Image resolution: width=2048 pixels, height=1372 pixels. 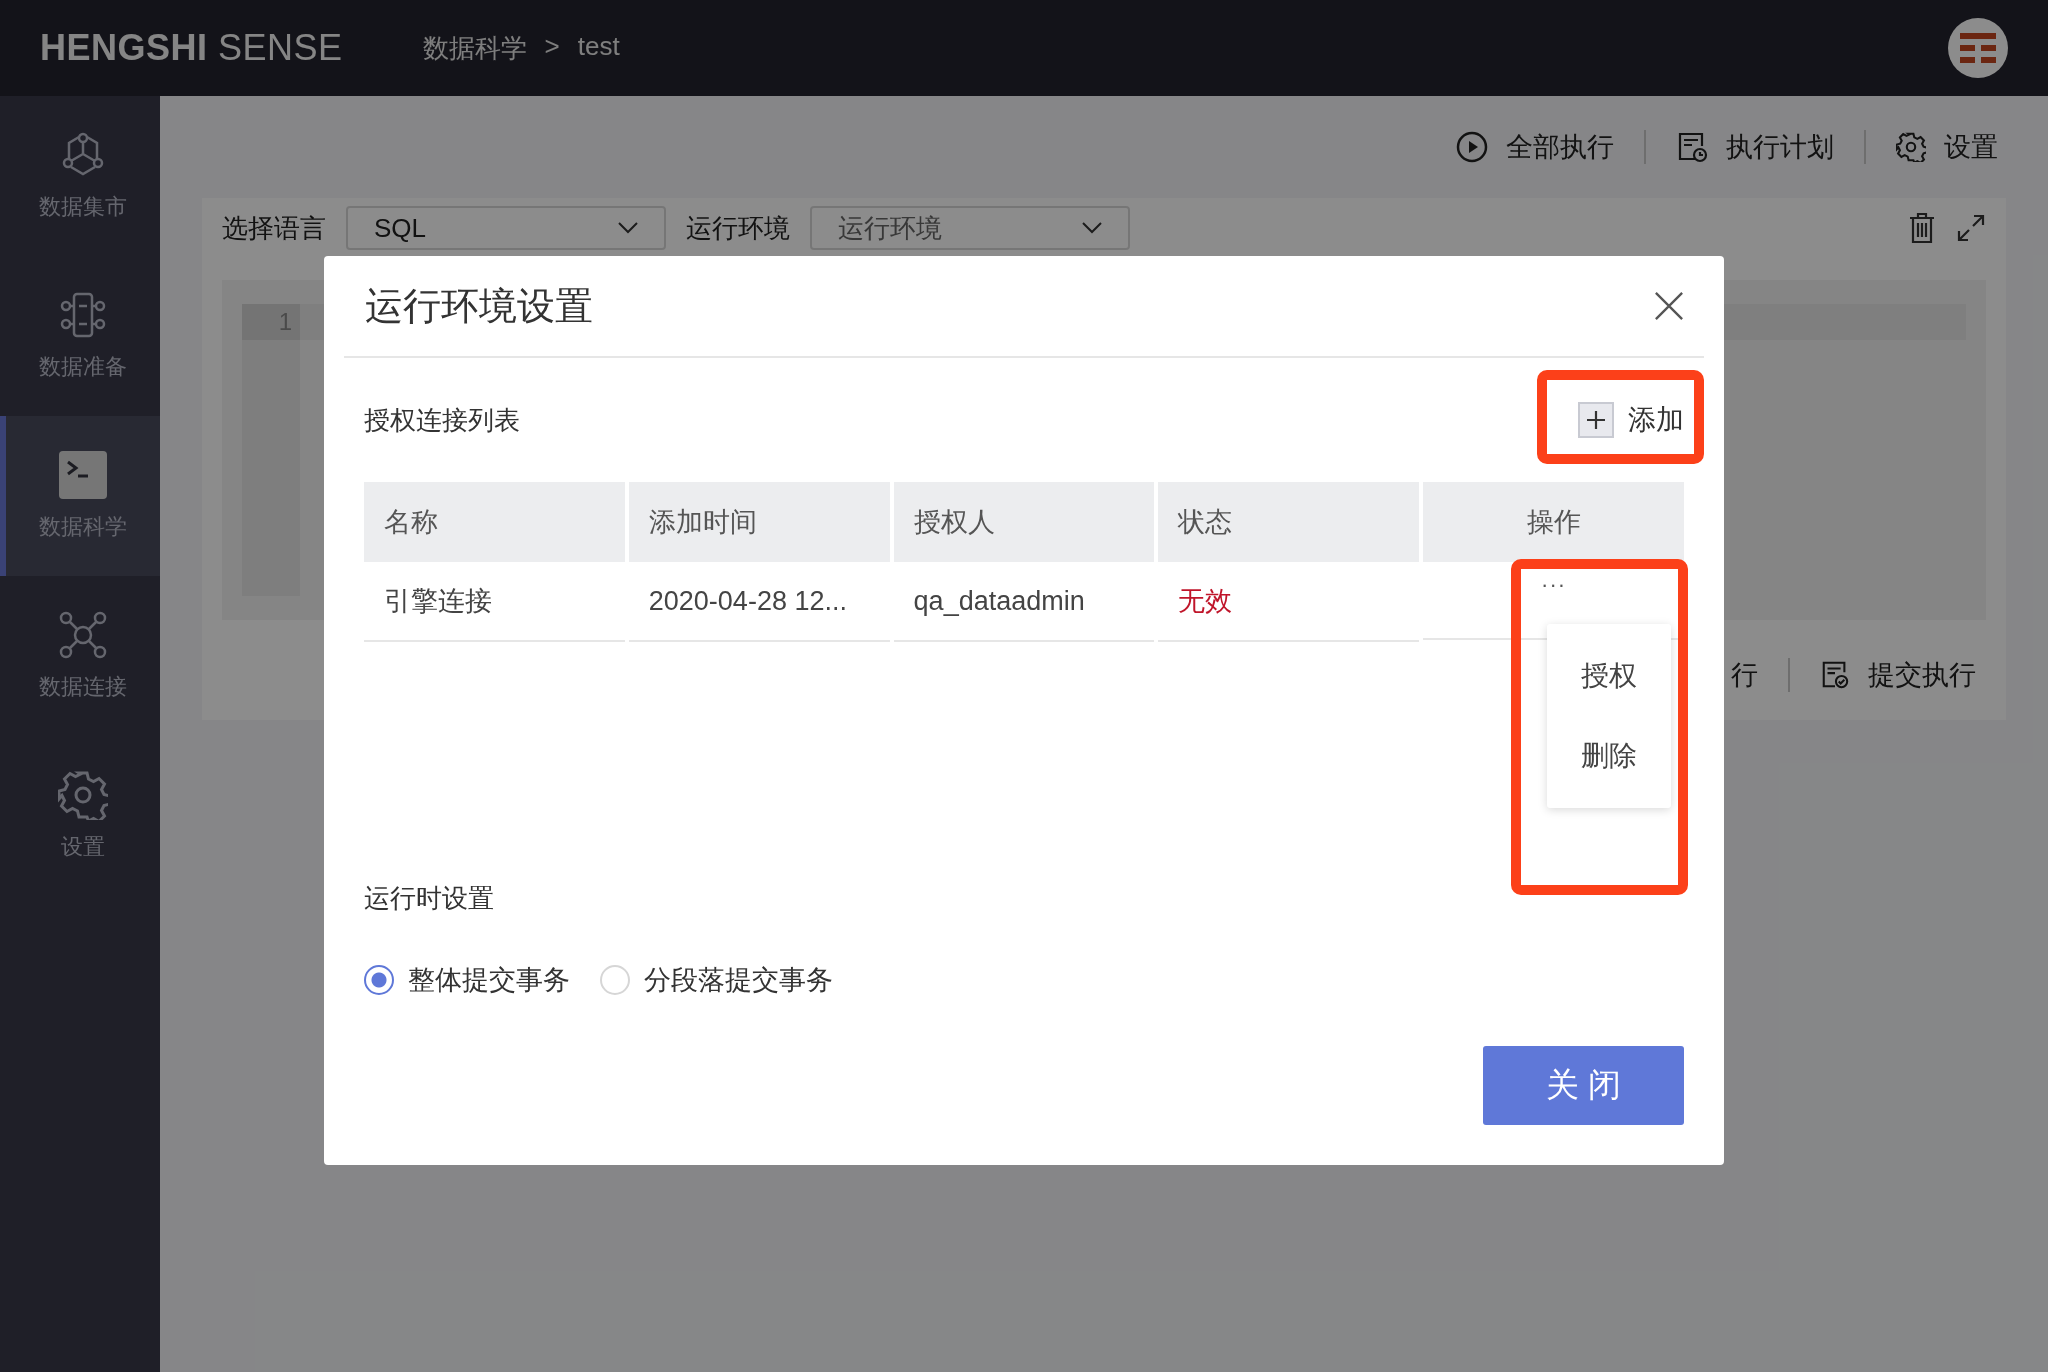 I want to click on field-label: 运行环境, so click(x=738, y=228).